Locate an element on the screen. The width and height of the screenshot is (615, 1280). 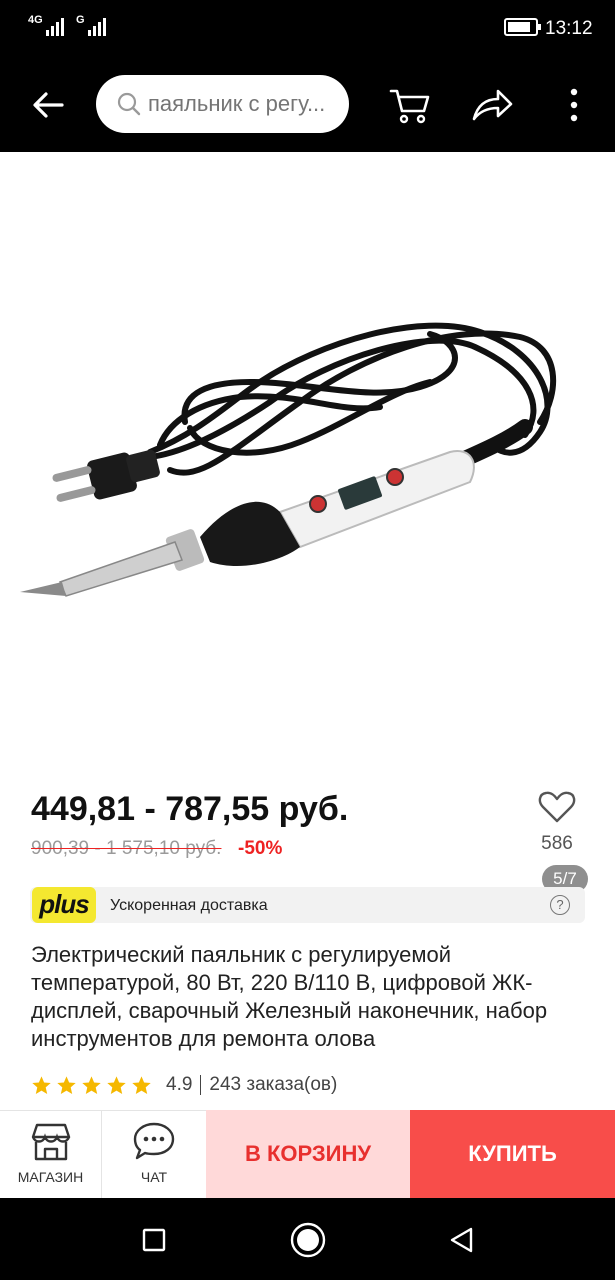
favorites-count: 586 is located at coordinates (557, 843).